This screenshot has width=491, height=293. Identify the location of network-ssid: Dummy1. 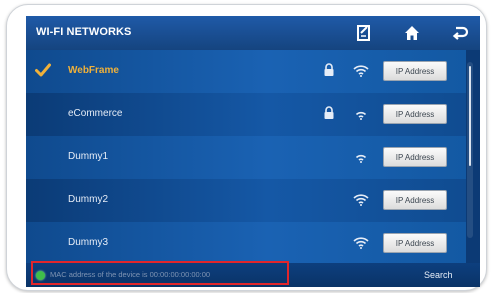
(88, 156).